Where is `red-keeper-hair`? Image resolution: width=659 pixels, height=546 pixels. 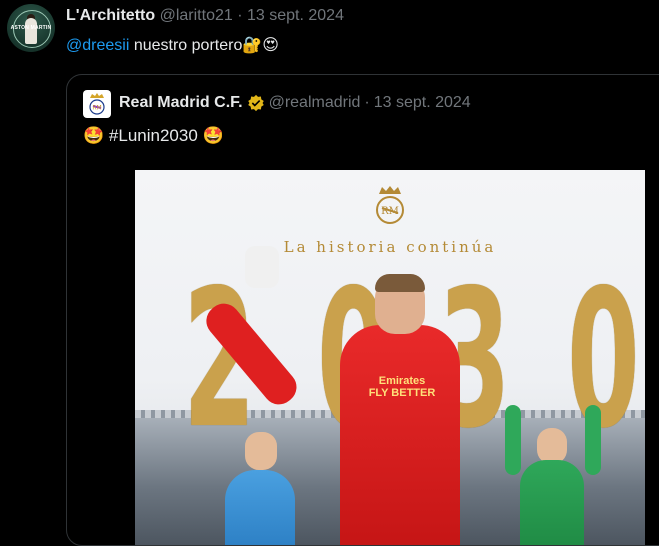
red-keeper-hair is located at coordinates (400, 283).